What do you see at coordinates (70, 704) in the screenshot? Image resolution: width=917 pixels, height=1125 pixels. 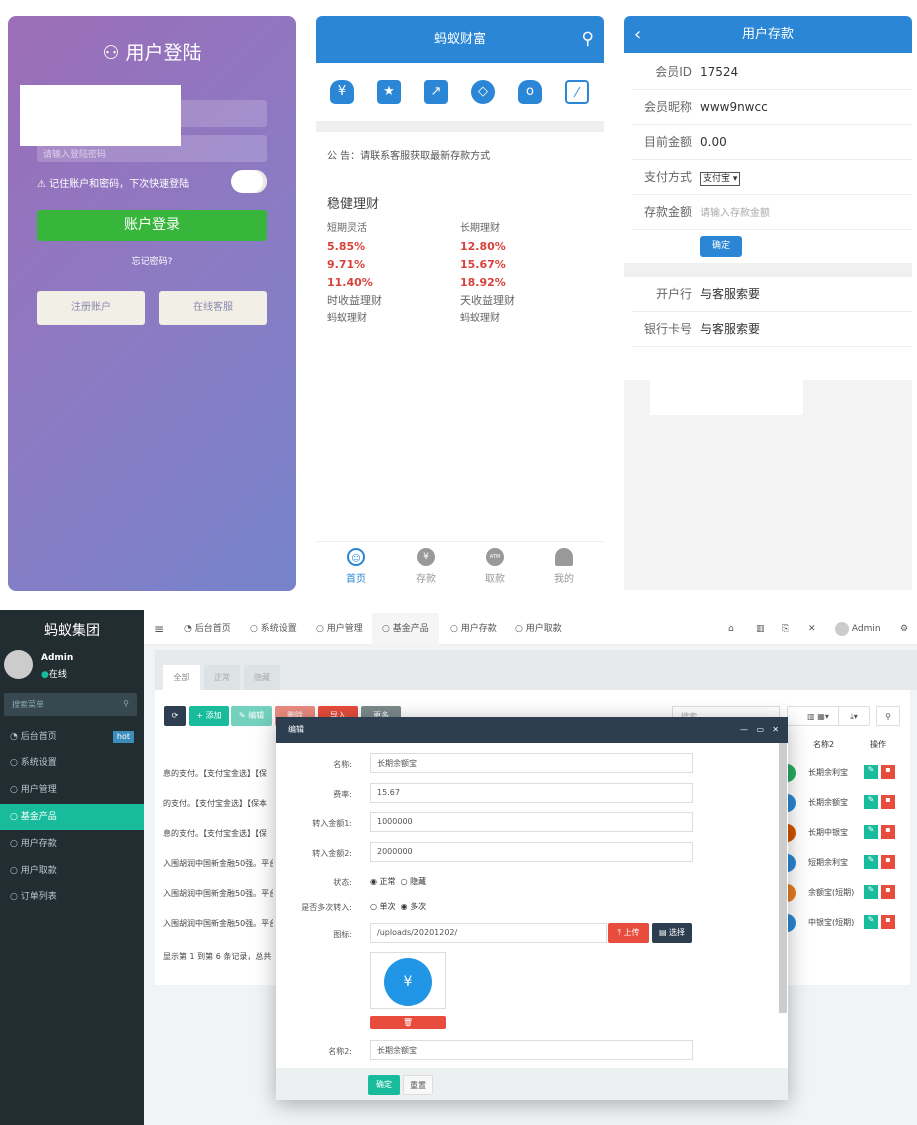 I see `menu-search-input: 搜索菜单 ⚲` at bounding box center [70, 704].